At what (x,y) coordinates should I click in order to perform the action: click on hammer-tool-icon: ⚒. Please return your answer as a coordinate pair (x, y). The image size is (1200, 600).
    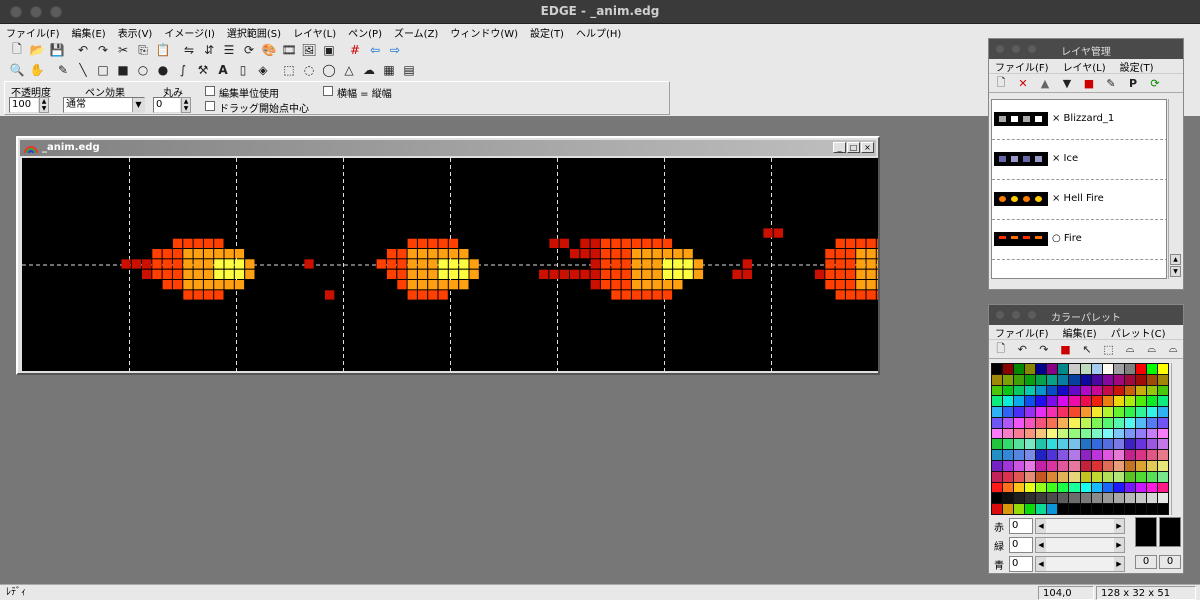
    Looking at the image, I should click on (203, 70).